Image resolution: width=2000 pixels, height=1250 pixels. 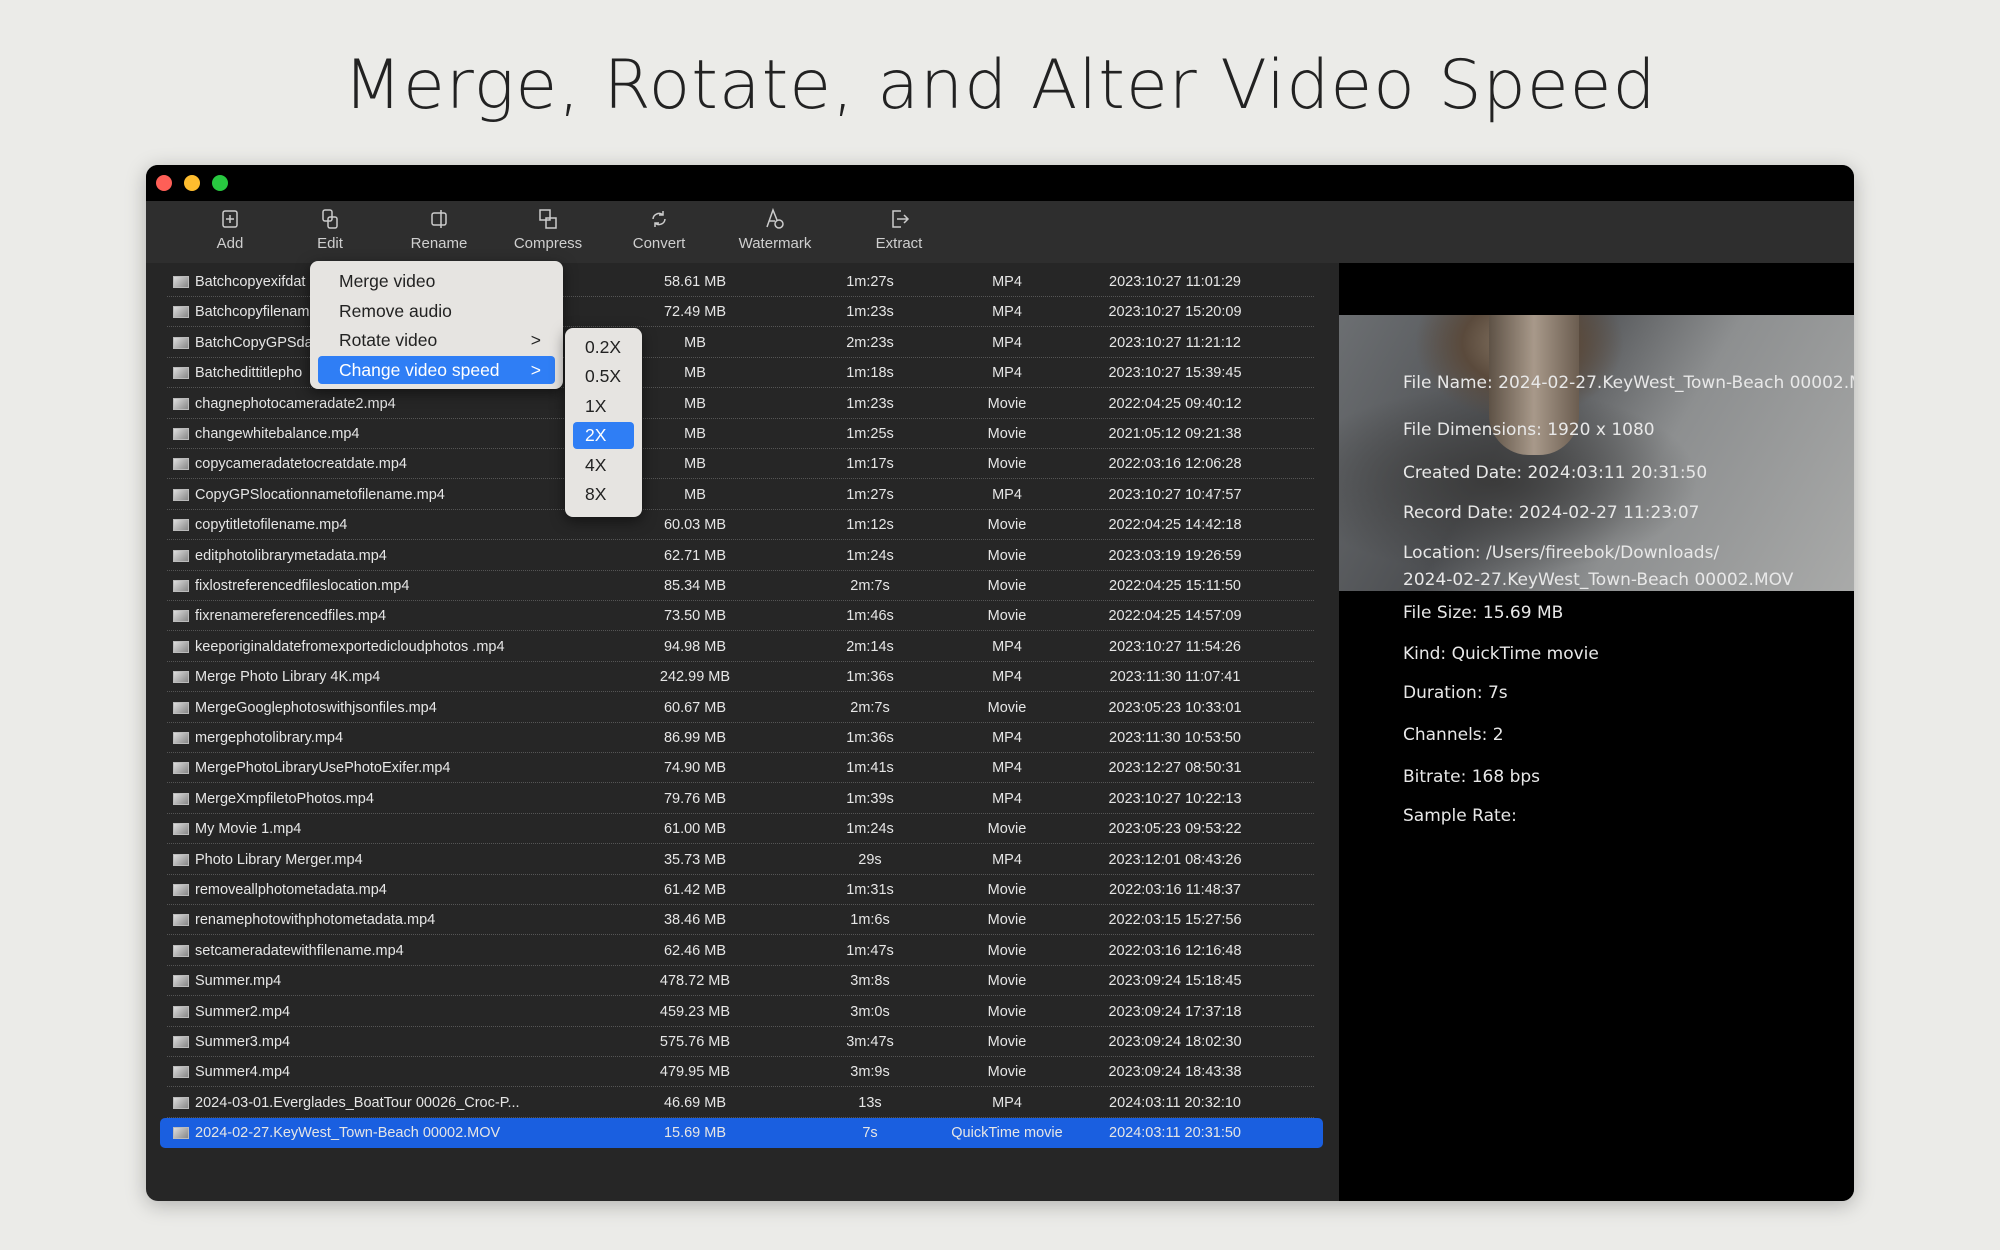 I want to click on toolbar-convert-button: Convert, so click(x=659, y=229).